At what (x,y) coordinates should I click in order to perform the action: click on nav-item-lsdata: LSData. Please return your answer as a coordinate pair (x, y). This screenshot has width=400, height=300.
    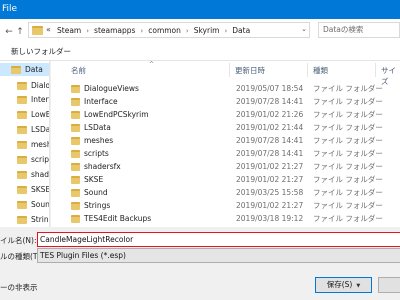
    Looking at the image, I should click on (24, 129).